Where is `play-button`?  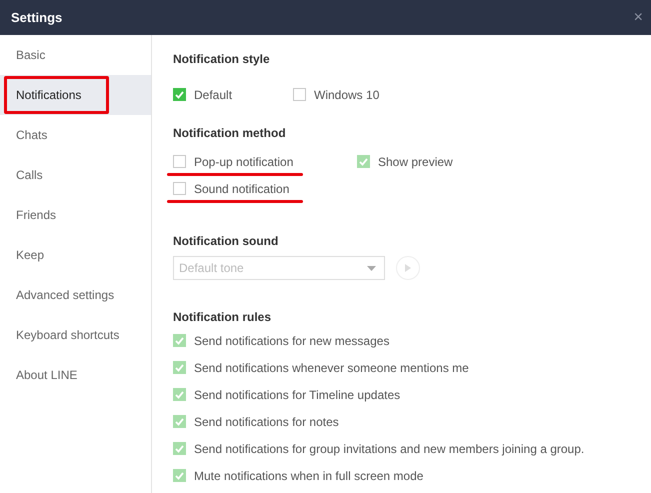 play-button is located at coordinates (408, 268).